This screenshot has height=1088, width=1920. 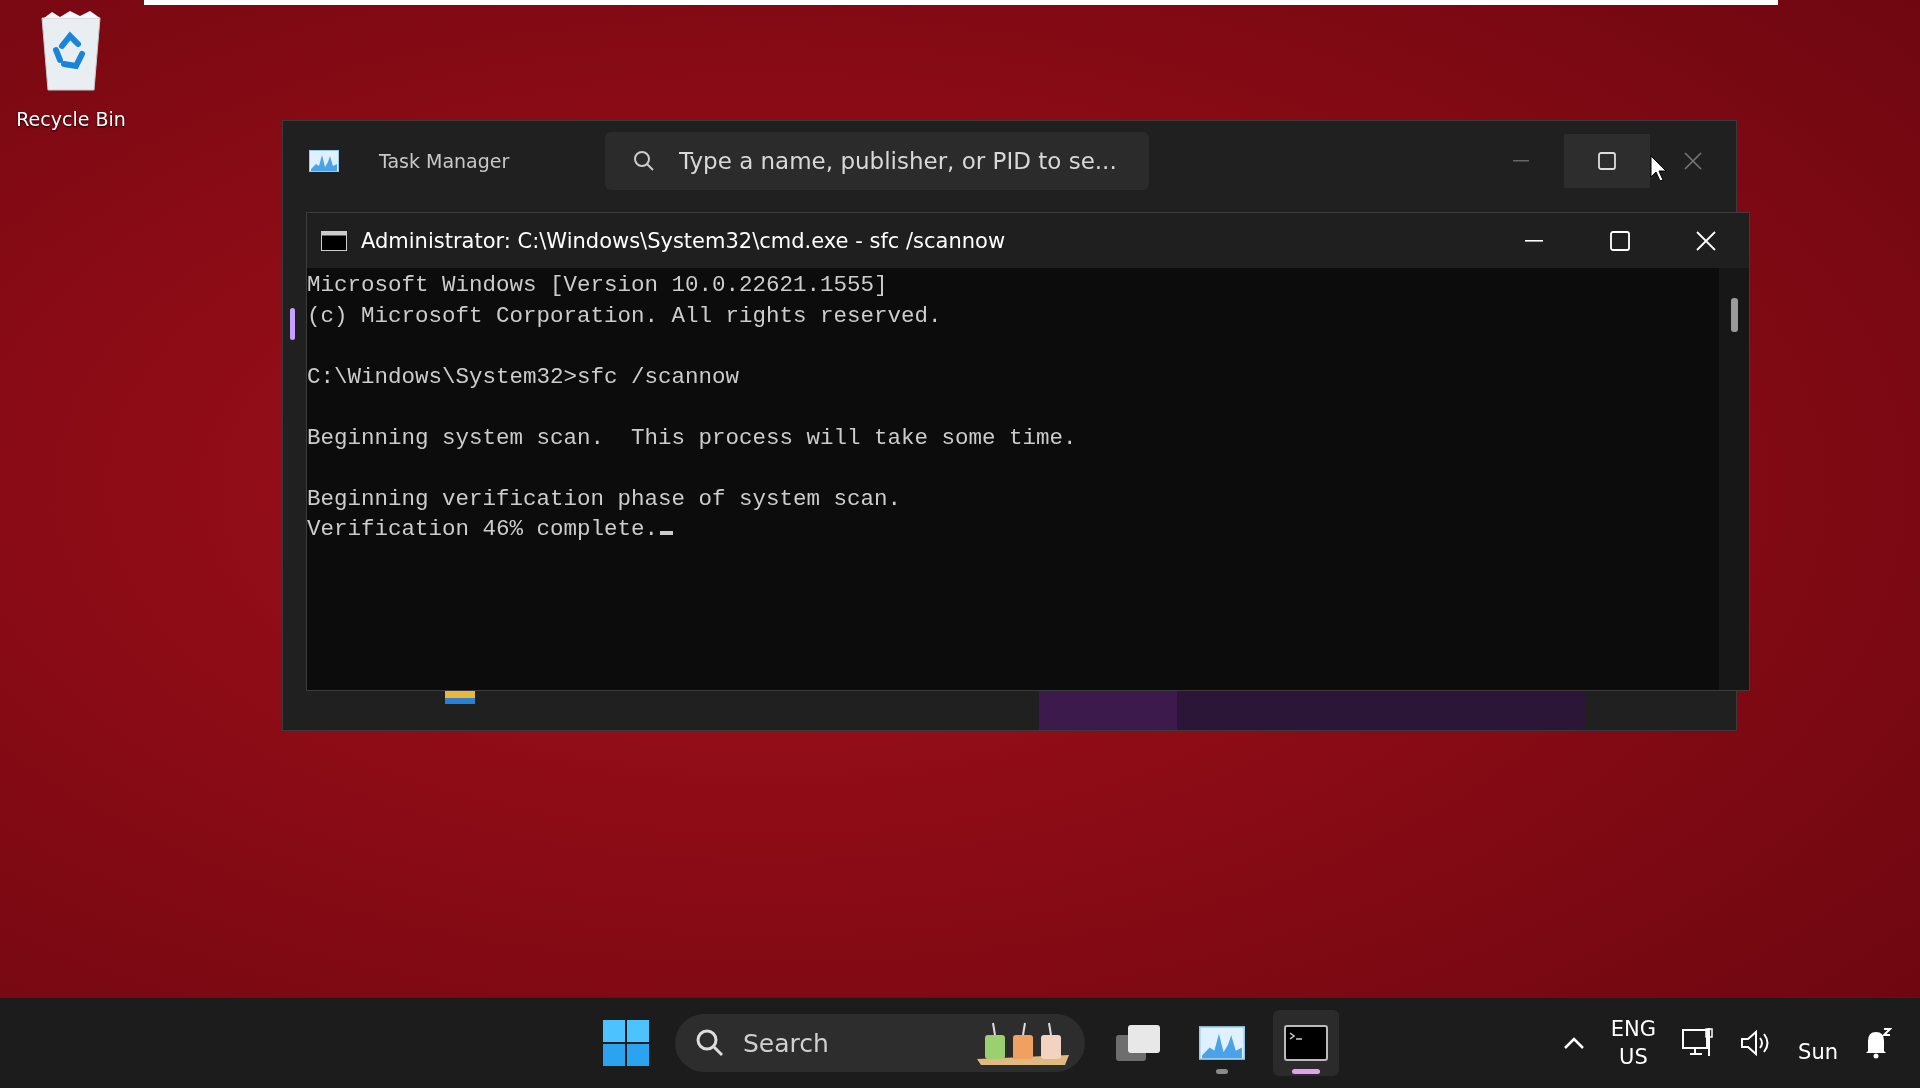 I want to click on terminal-icon, so click(x=1306, y=1043).